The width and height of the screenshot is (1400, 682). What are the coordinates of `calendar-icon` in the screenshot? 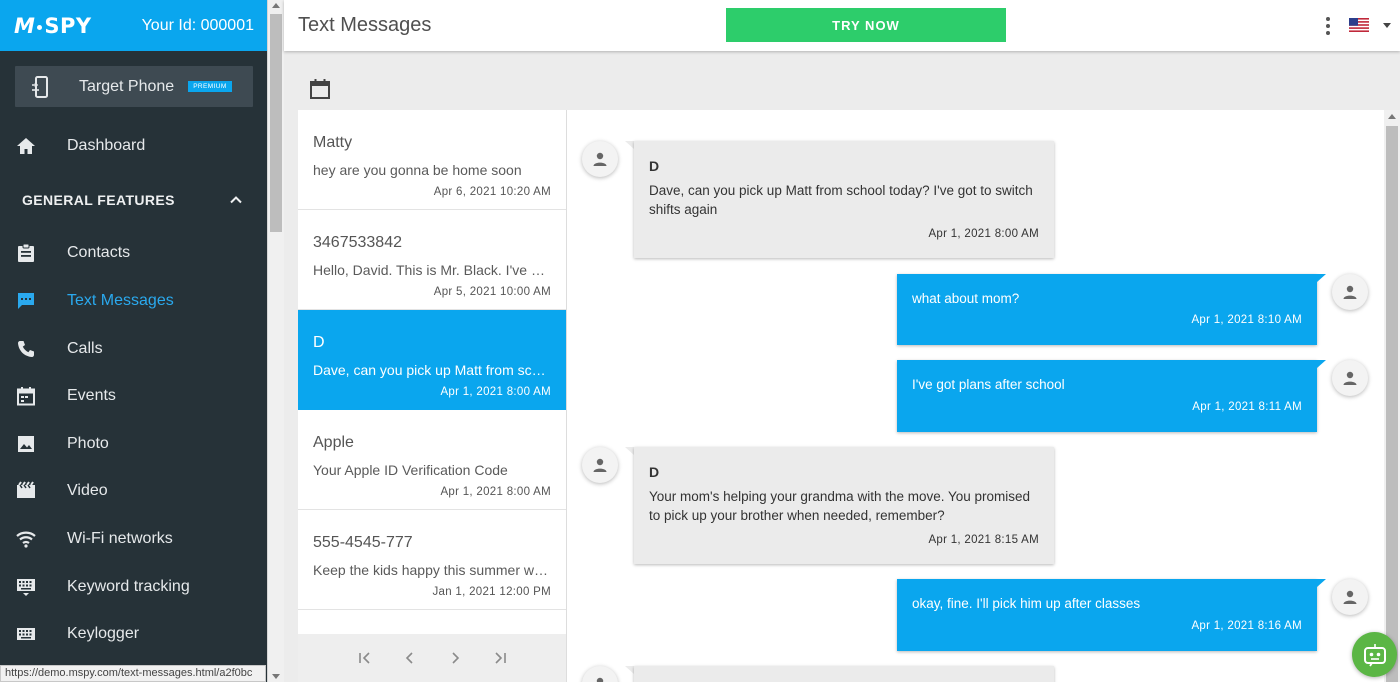 It's located at (320, 89).